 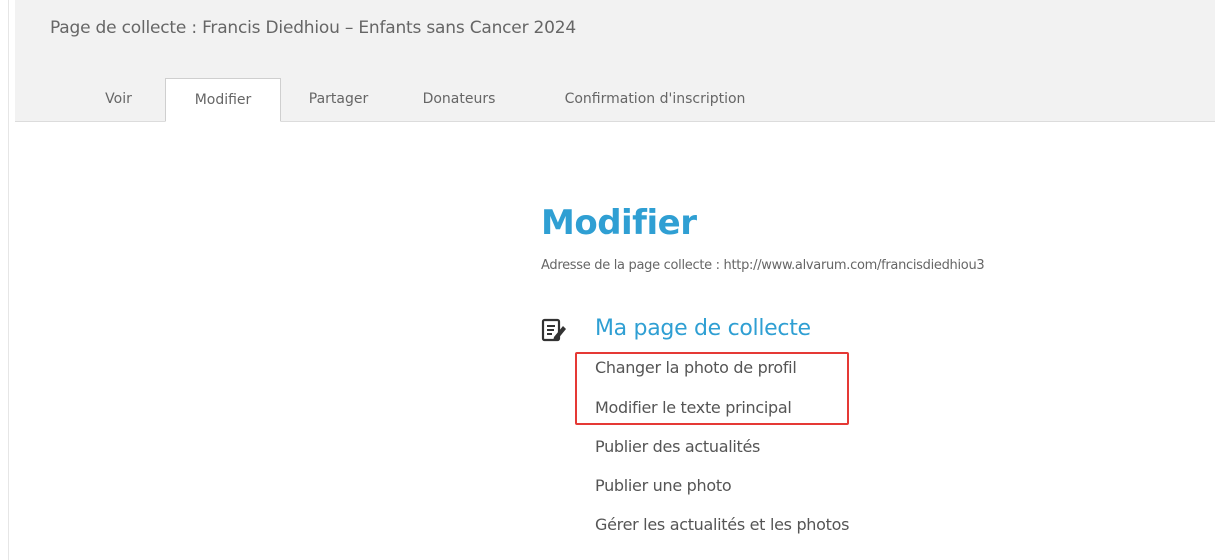 What do you see at coordinates (696, 367) in the screenshot?
I see `change-profile-photo-link: Changer la photo de profil` at bounding box center [696, 367].